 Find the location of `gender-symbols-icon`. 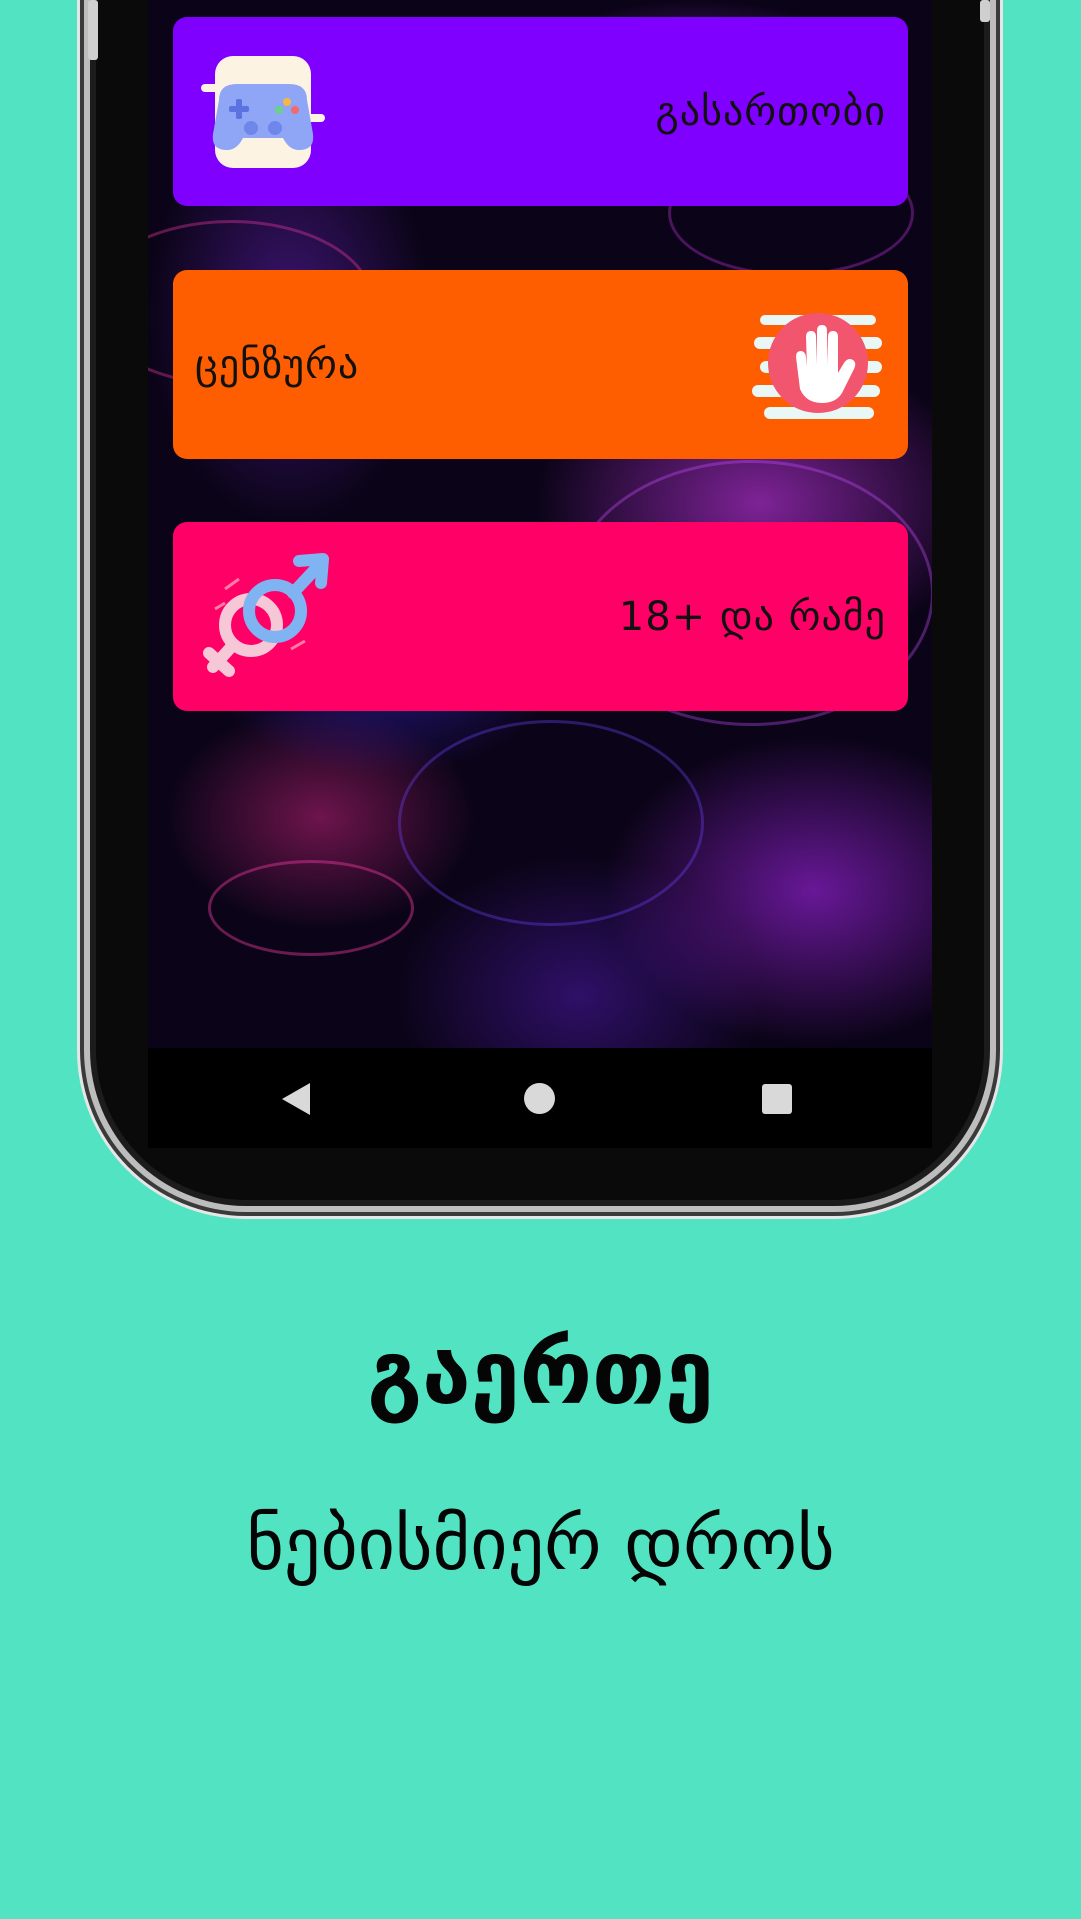

gender-symbols-icon is located at coordinates (266, 614).